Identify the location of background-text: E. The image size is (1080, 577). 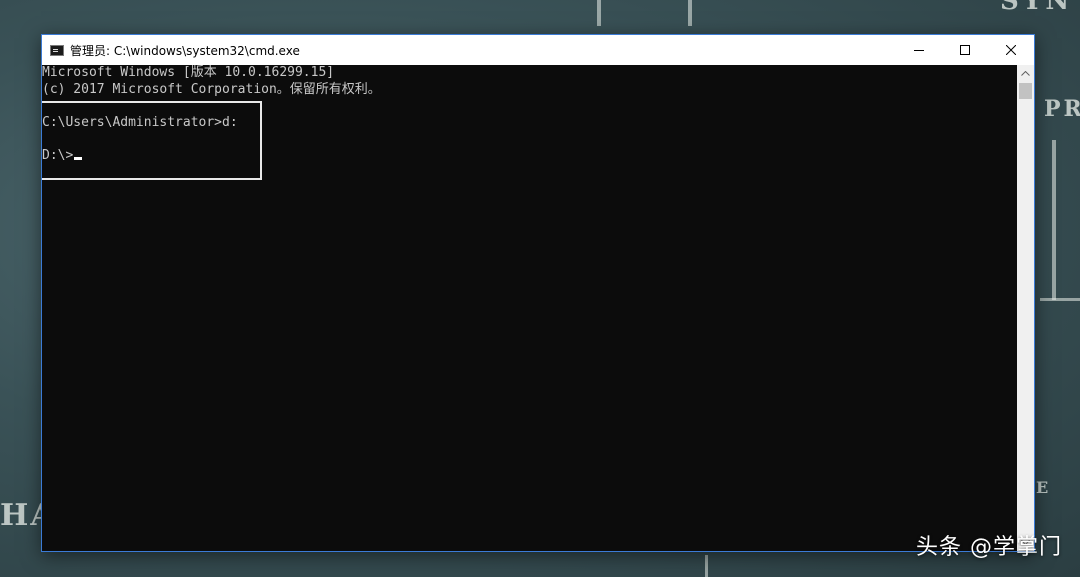
(1042, 487).